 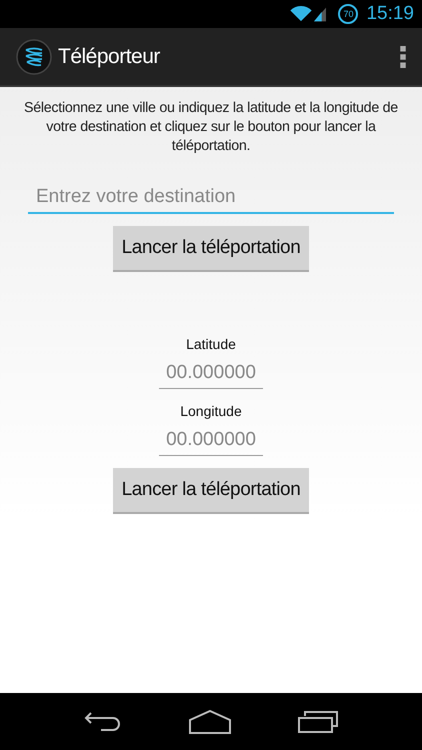 I want to click on instructions-text: Sélectionnez une ville ou indiquez la latitude et la longitude de votre destination et cliquez sur le bouton pour lancer la téléportation., so click(x=211, y=127).